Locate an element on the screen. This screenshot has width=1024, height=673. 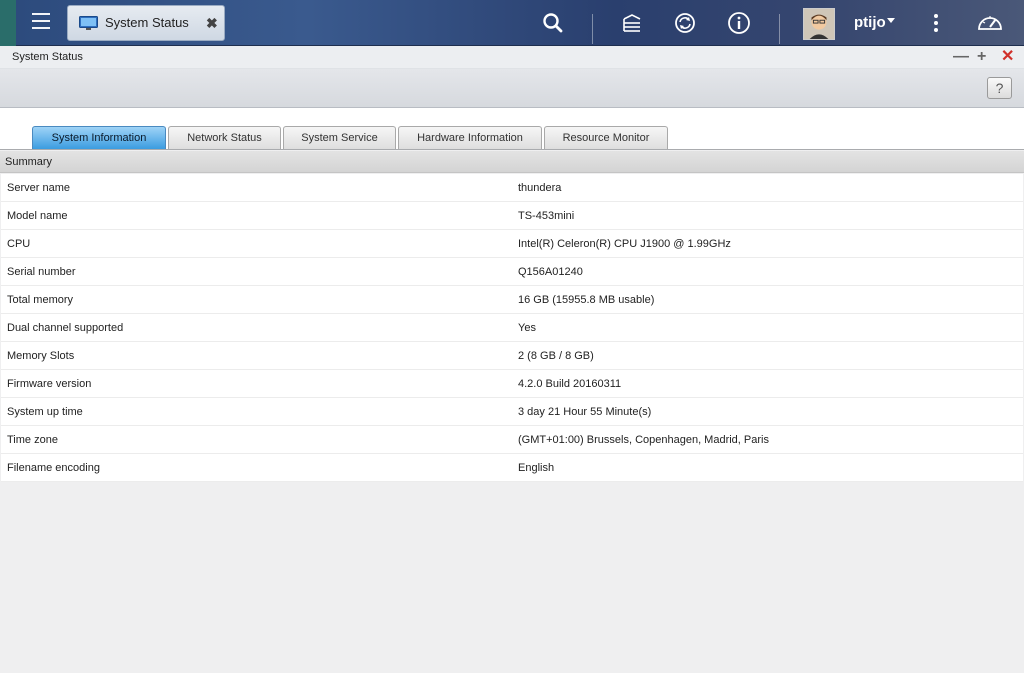
menu-icon is located at coordinates (41, 23).